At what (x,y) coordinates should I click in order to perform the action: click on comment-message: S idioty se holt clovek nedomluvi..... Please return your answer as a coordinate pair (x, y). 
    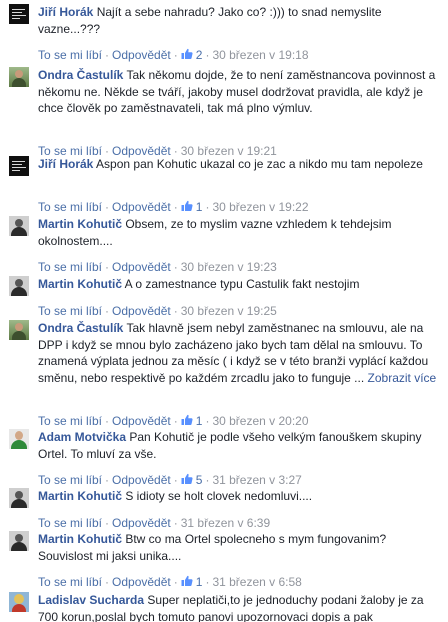
    Looking at the image, I should click on (219, 496).